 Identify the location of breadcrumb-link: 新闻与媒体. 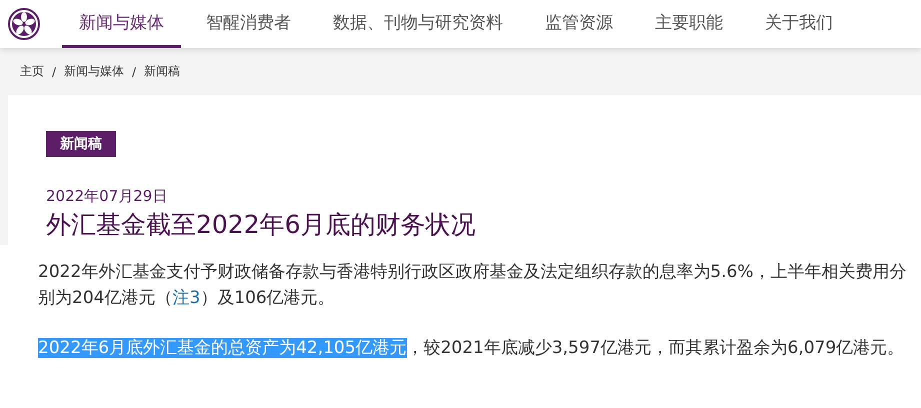
(94, 71).